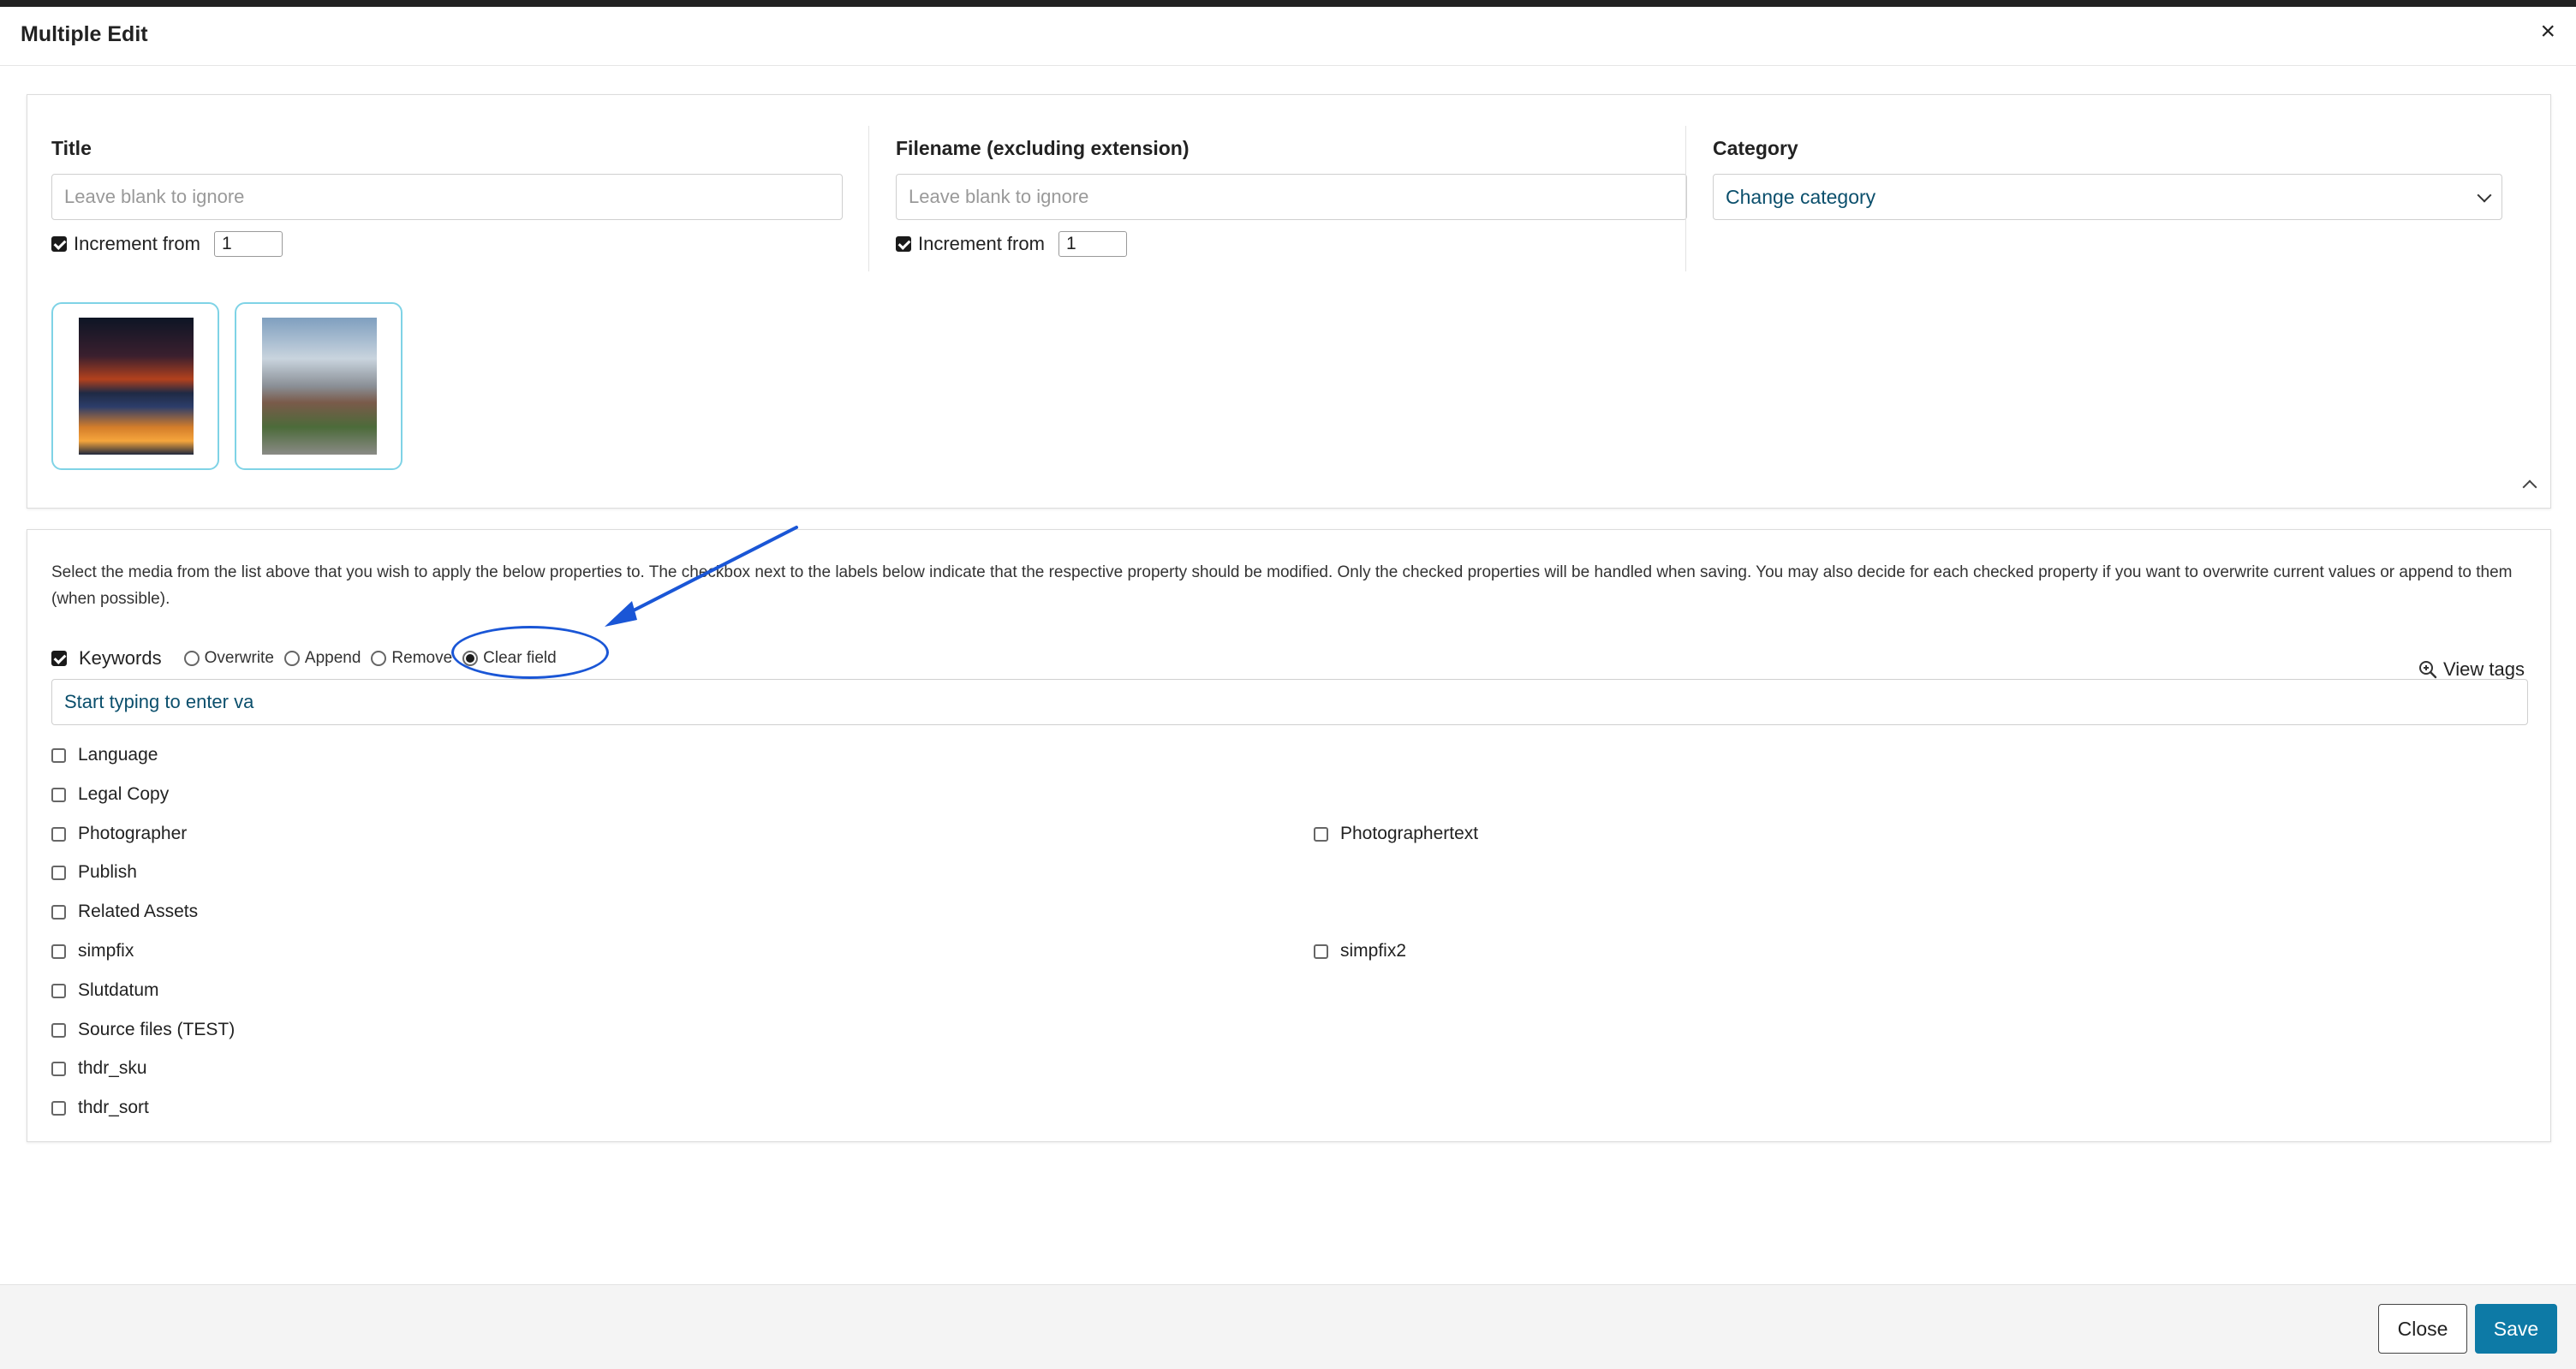 Image resolution: width=2576 pixels, height=1369 pixels. I want to click on property-label: Language, so click(118, 755).